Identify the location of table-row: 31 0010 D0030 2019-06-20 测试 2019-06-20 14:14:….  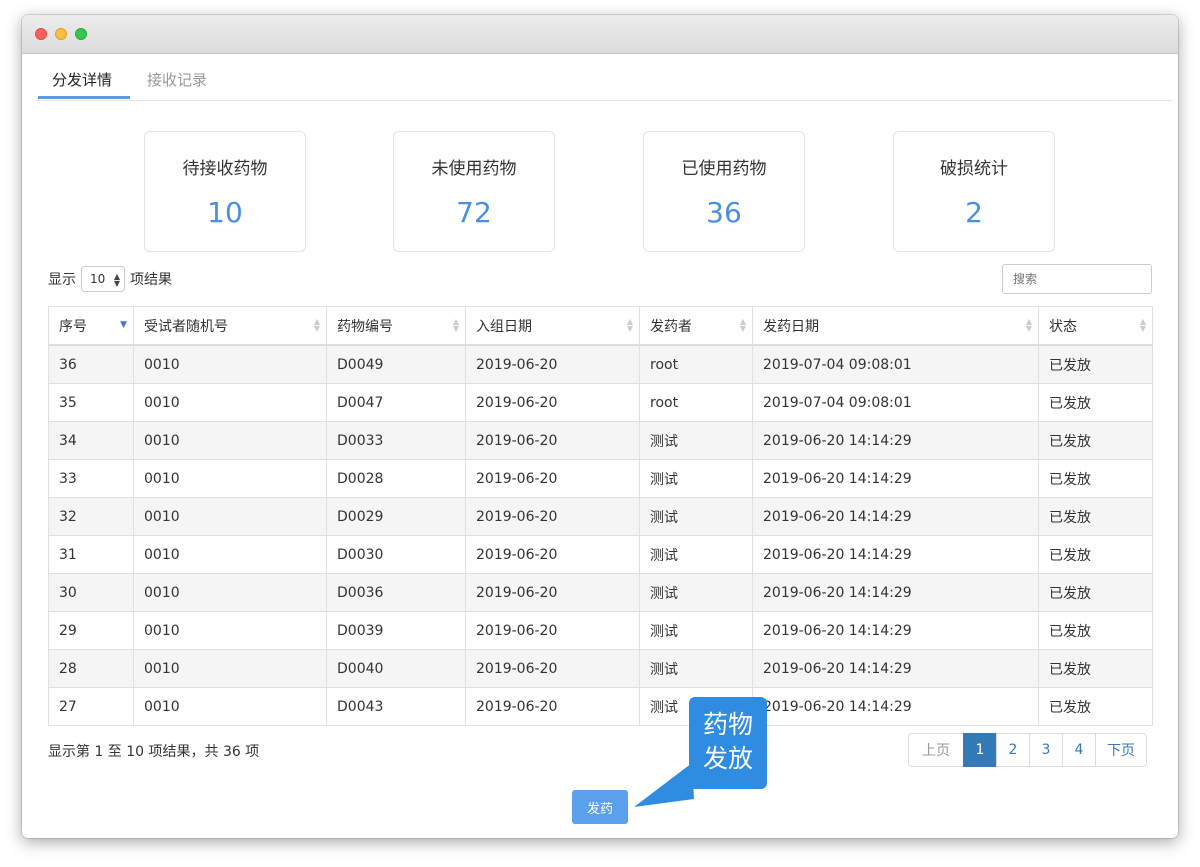
(600, 554).